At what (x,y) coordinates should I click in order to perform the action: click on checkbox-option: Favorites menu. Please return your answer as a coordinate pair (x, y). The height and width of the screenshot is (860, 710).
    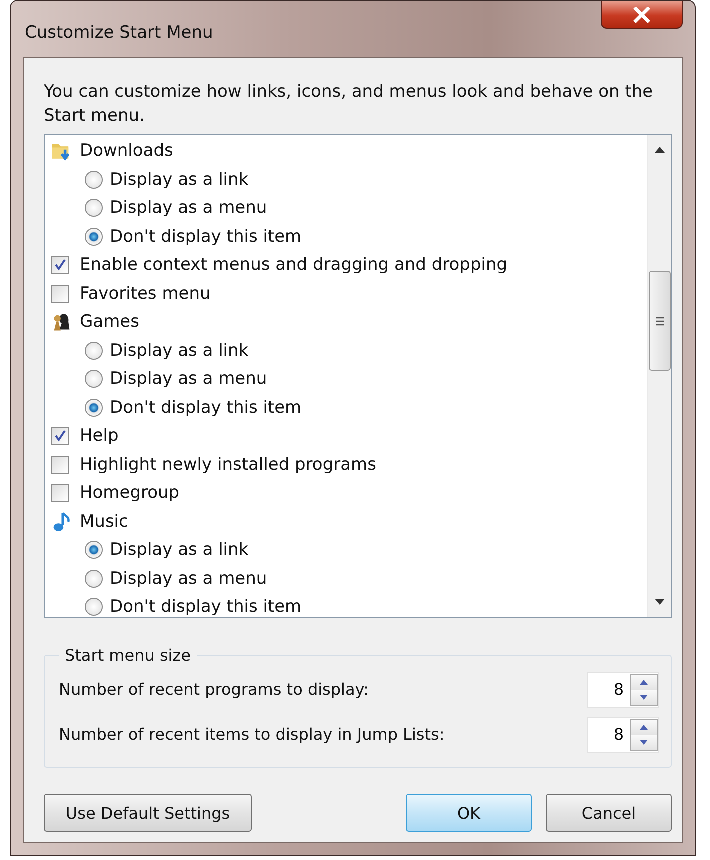
    Looking at the image, I should click on (349, 294).